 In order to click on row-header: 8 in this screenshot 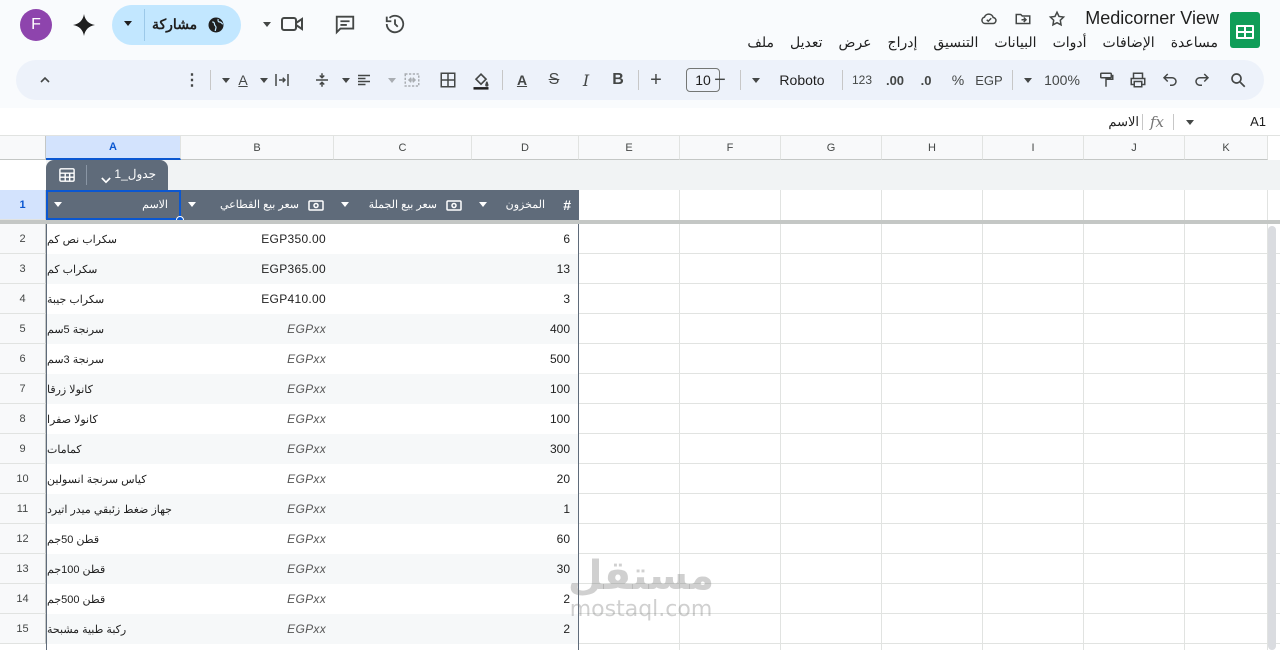, I will do `click(23, 419)`.